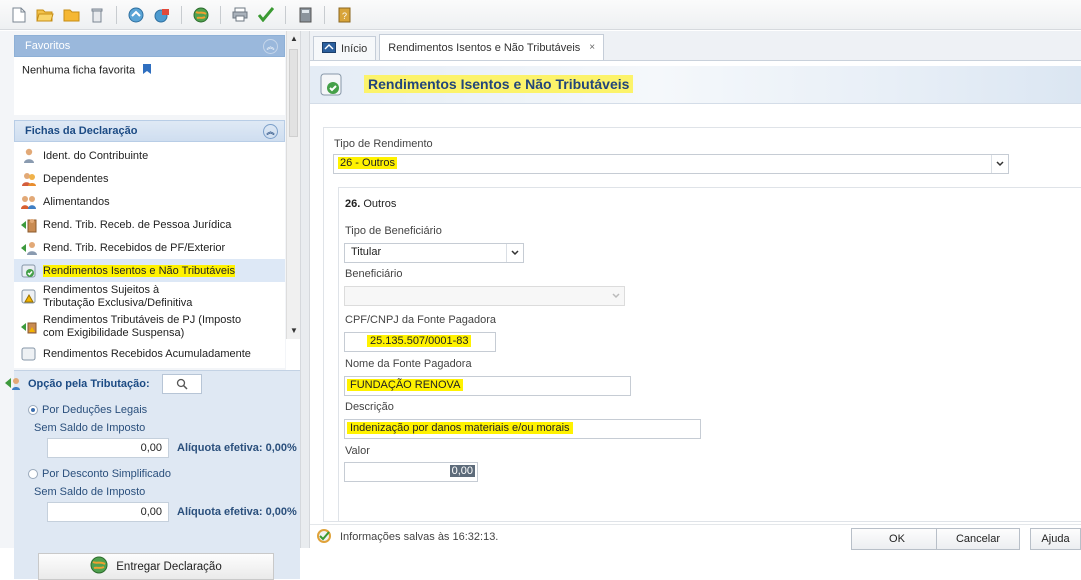  What do you see at coordinates (95, 410) in the screenshot?
I see `option-label: Por Deduções Legais` at bounding box center [95, 410].